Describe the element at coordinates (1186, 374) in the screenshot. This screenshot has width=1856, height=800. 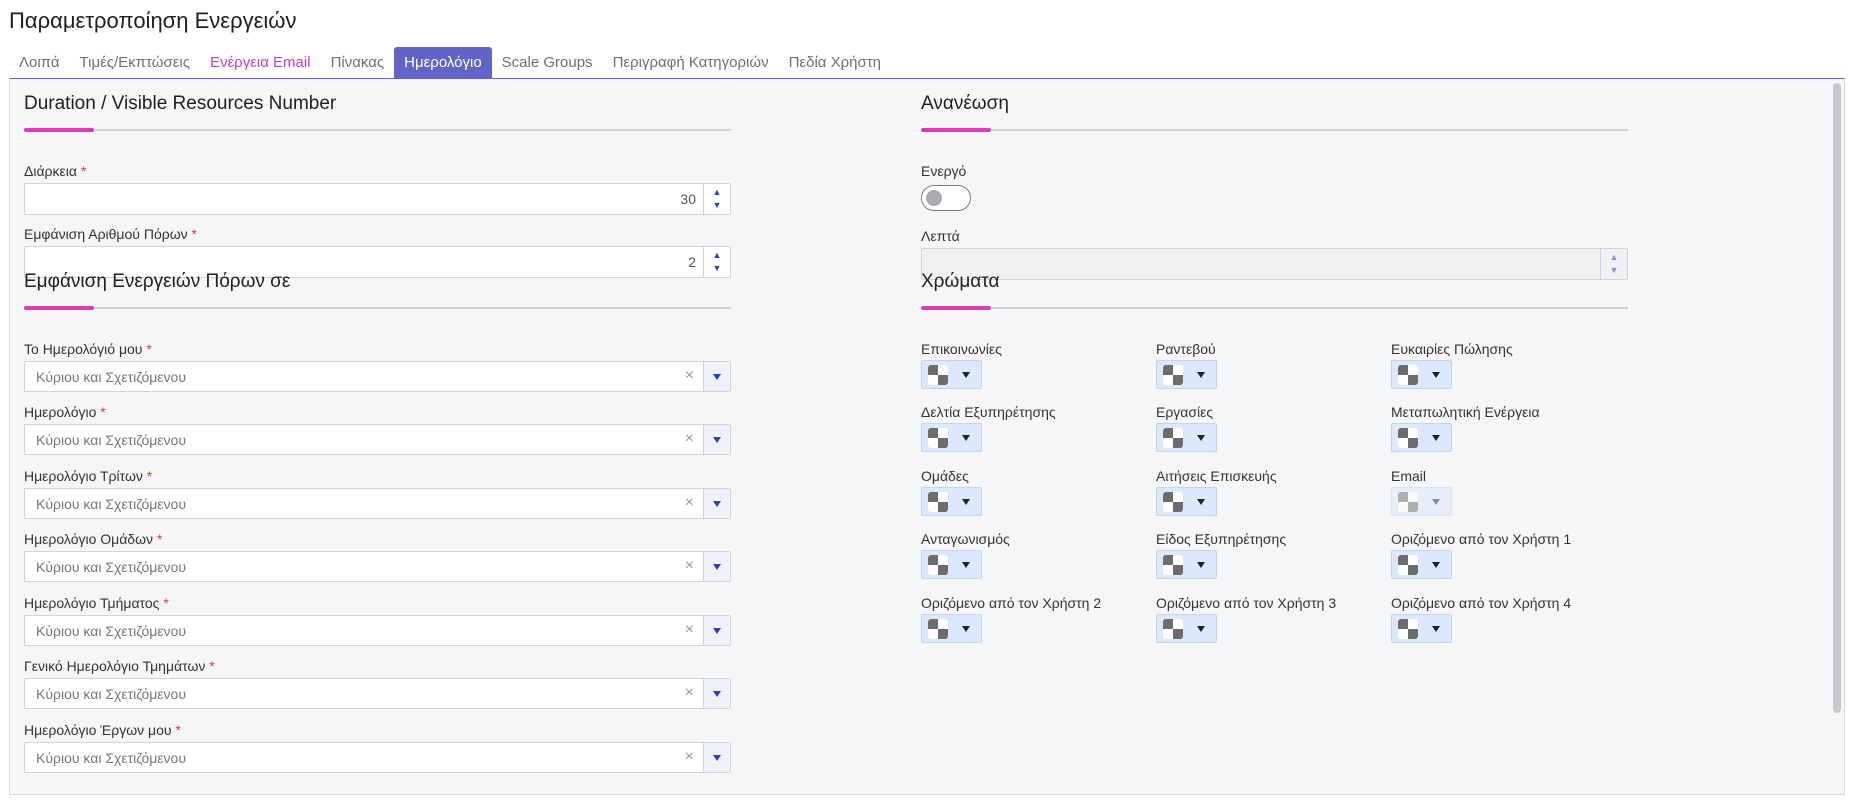
I see `color-picker-appointments` at that location.